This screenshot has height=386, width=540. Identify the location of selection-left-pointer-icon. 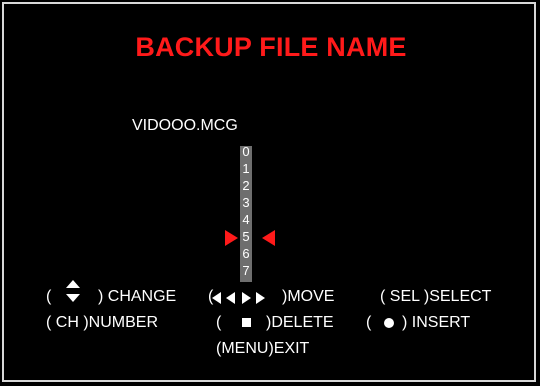
(268, 238).